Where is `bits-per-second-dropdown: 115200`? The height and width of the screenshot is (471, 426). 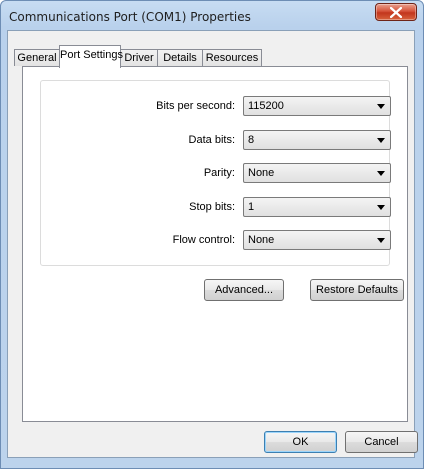
bits-per-second-dropdown: 115200 is located at coordinates (317, 106).